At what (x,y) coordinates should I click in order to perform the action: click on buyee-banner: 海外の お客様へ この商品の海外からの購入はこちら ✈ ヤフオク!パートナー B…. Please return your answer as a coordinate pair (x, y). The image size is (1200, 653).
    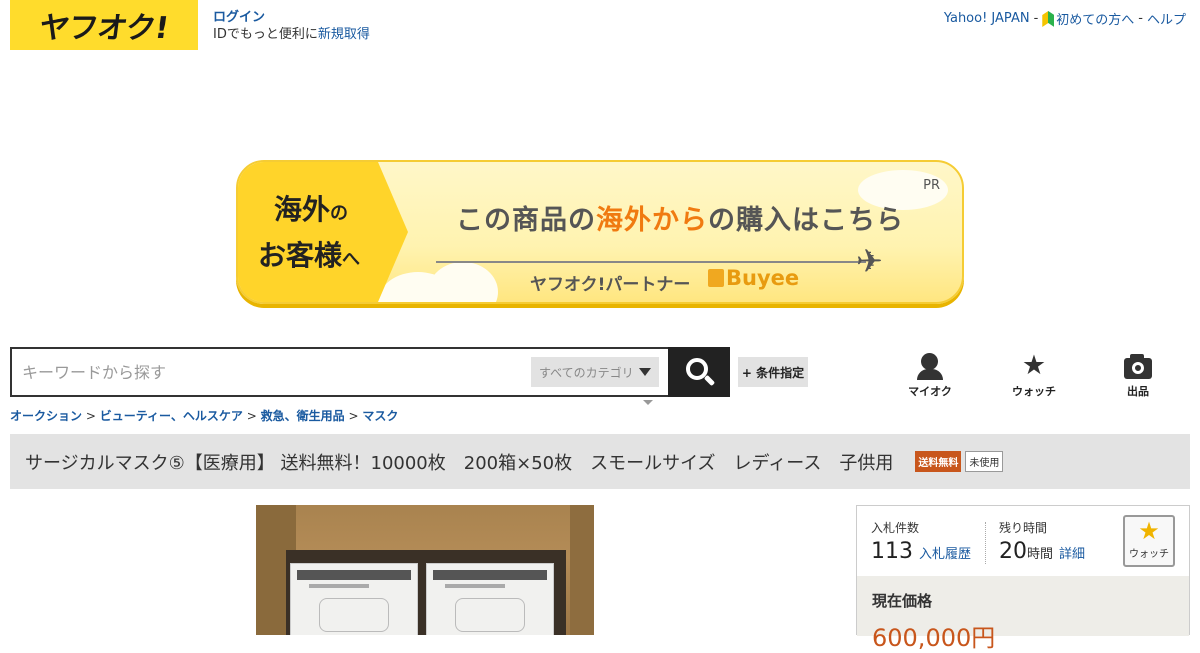
    Looking at the image, I should click on (600, 232).